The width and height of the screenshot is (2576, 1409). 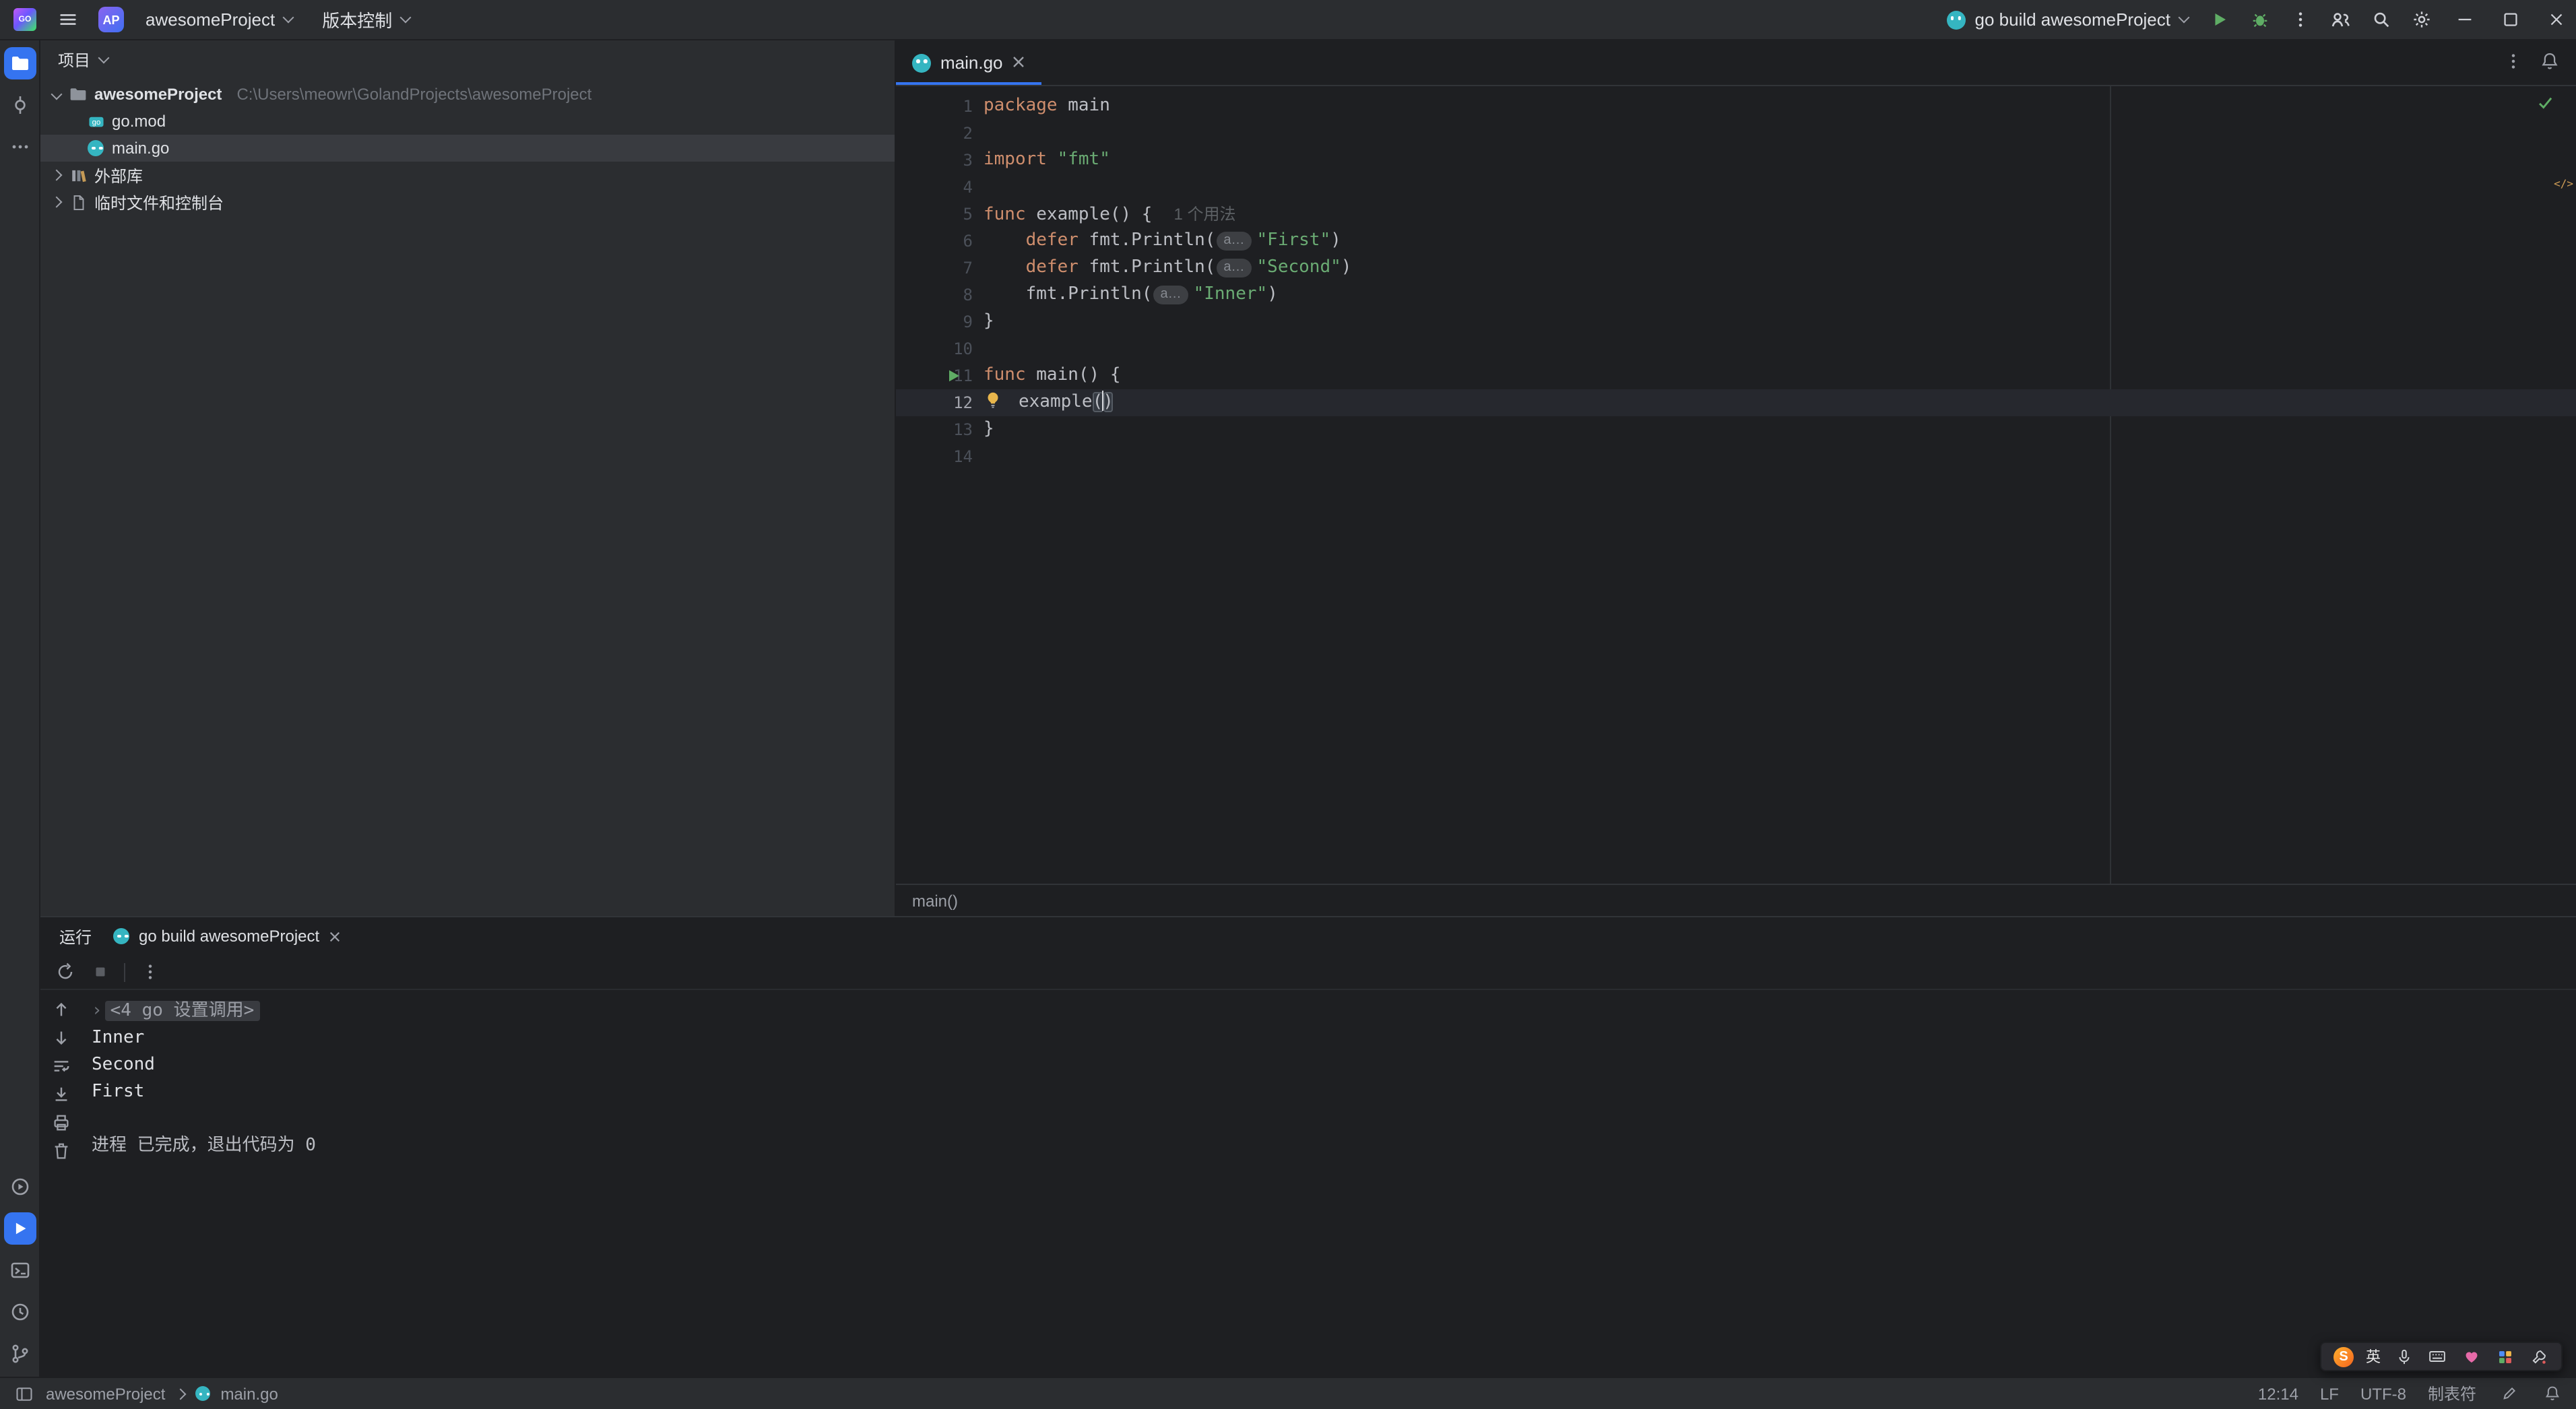 I want to click on wrench-icon, so click(x=2538, y=1357).